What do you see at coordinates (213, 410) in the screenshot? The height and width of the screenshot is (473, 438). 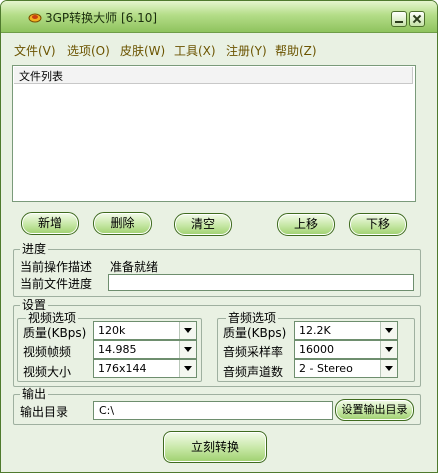 I see `output-dir-field: C:\` at bounding box center [213, 410].